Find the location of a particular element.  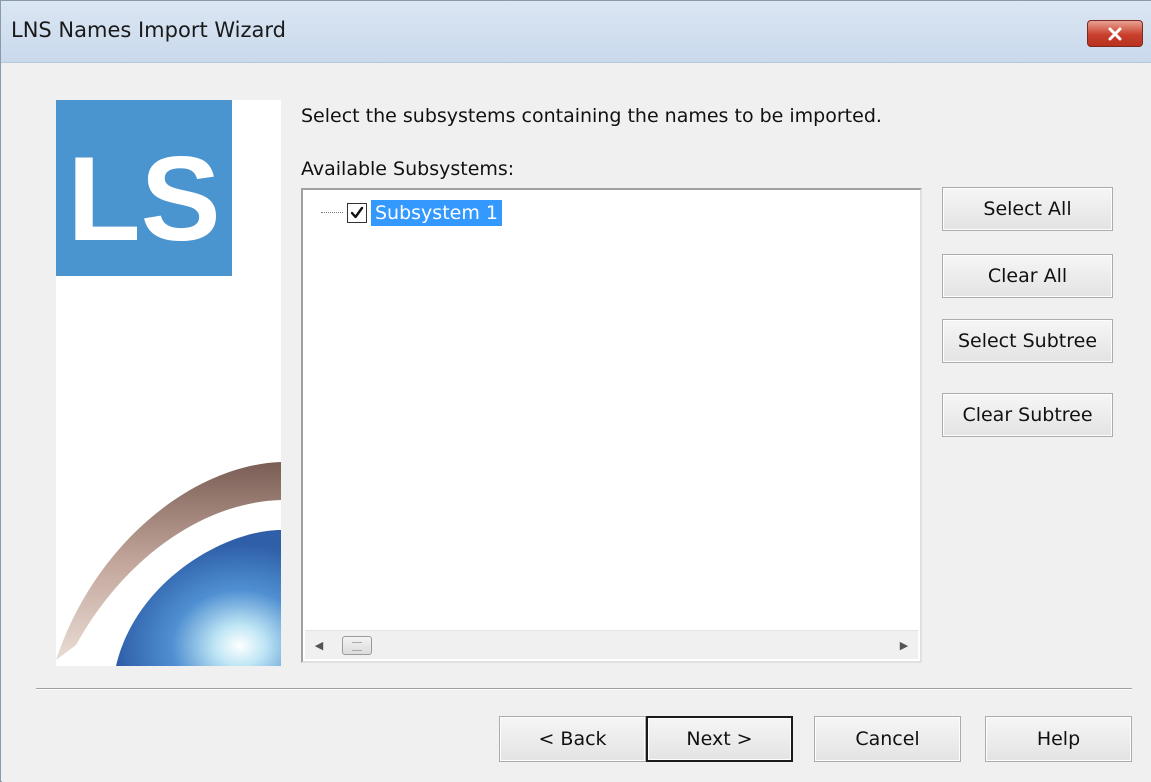

select-all-button: Select All is located at coordinates (1027, 209).